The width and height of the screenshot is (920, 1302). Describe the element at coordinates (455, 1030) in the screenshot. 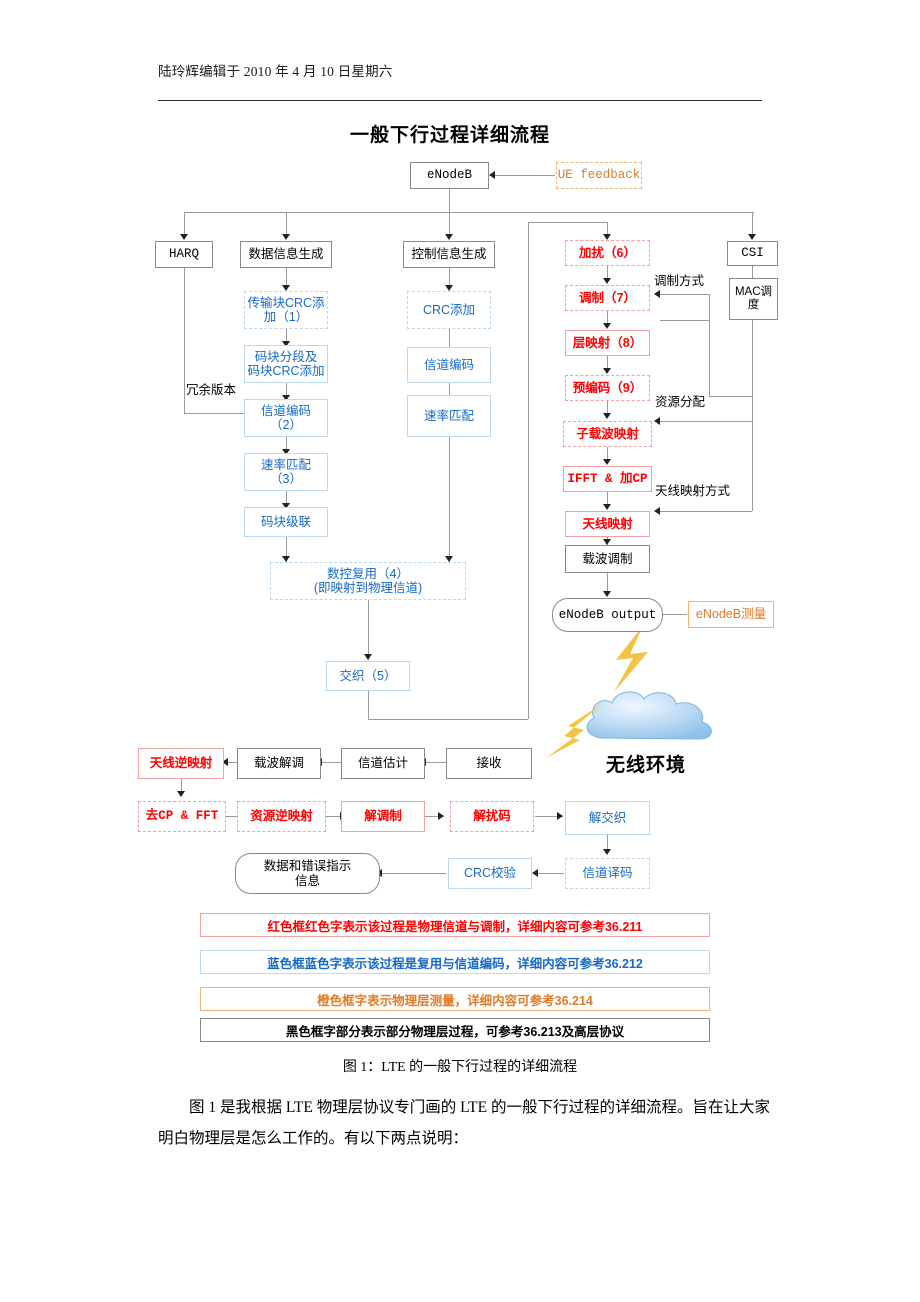

I see `legend-black: 黑色框字部分表示部分物理层过程，可参考36.213及高层协议` at that location.